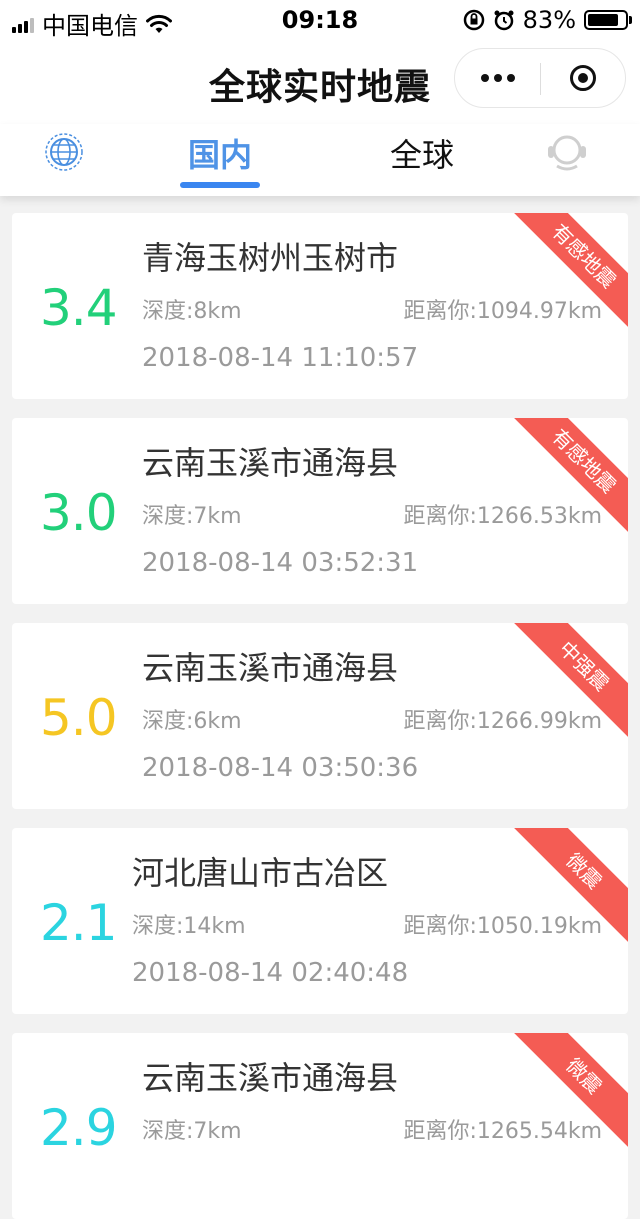 This screenshot has height=1219, width=640. I want to click on mini-program-capsule, so click(540, 78).